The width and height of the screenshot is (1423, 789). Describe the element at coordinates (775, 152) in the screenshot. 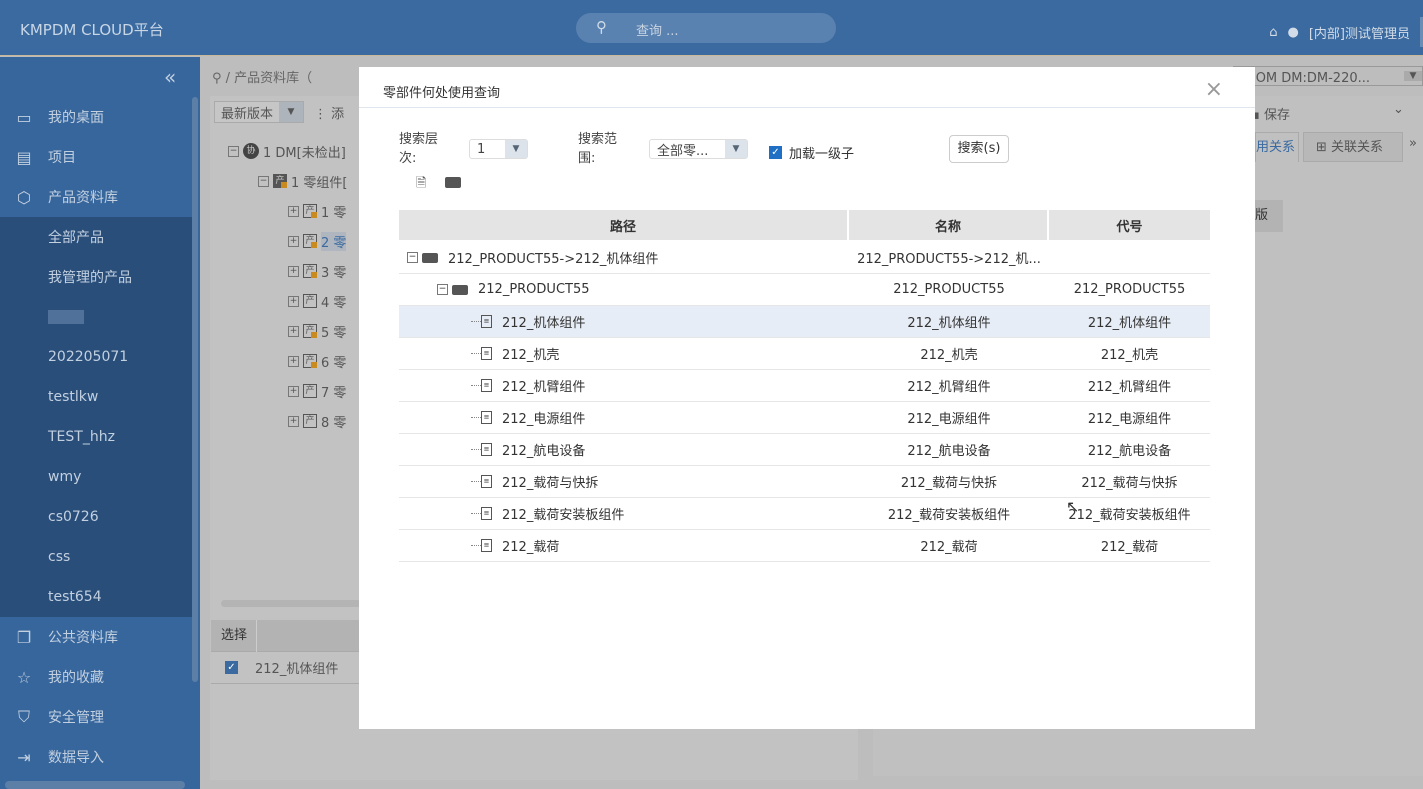

I see `checkbox-checked-icon: ✓` at that location.